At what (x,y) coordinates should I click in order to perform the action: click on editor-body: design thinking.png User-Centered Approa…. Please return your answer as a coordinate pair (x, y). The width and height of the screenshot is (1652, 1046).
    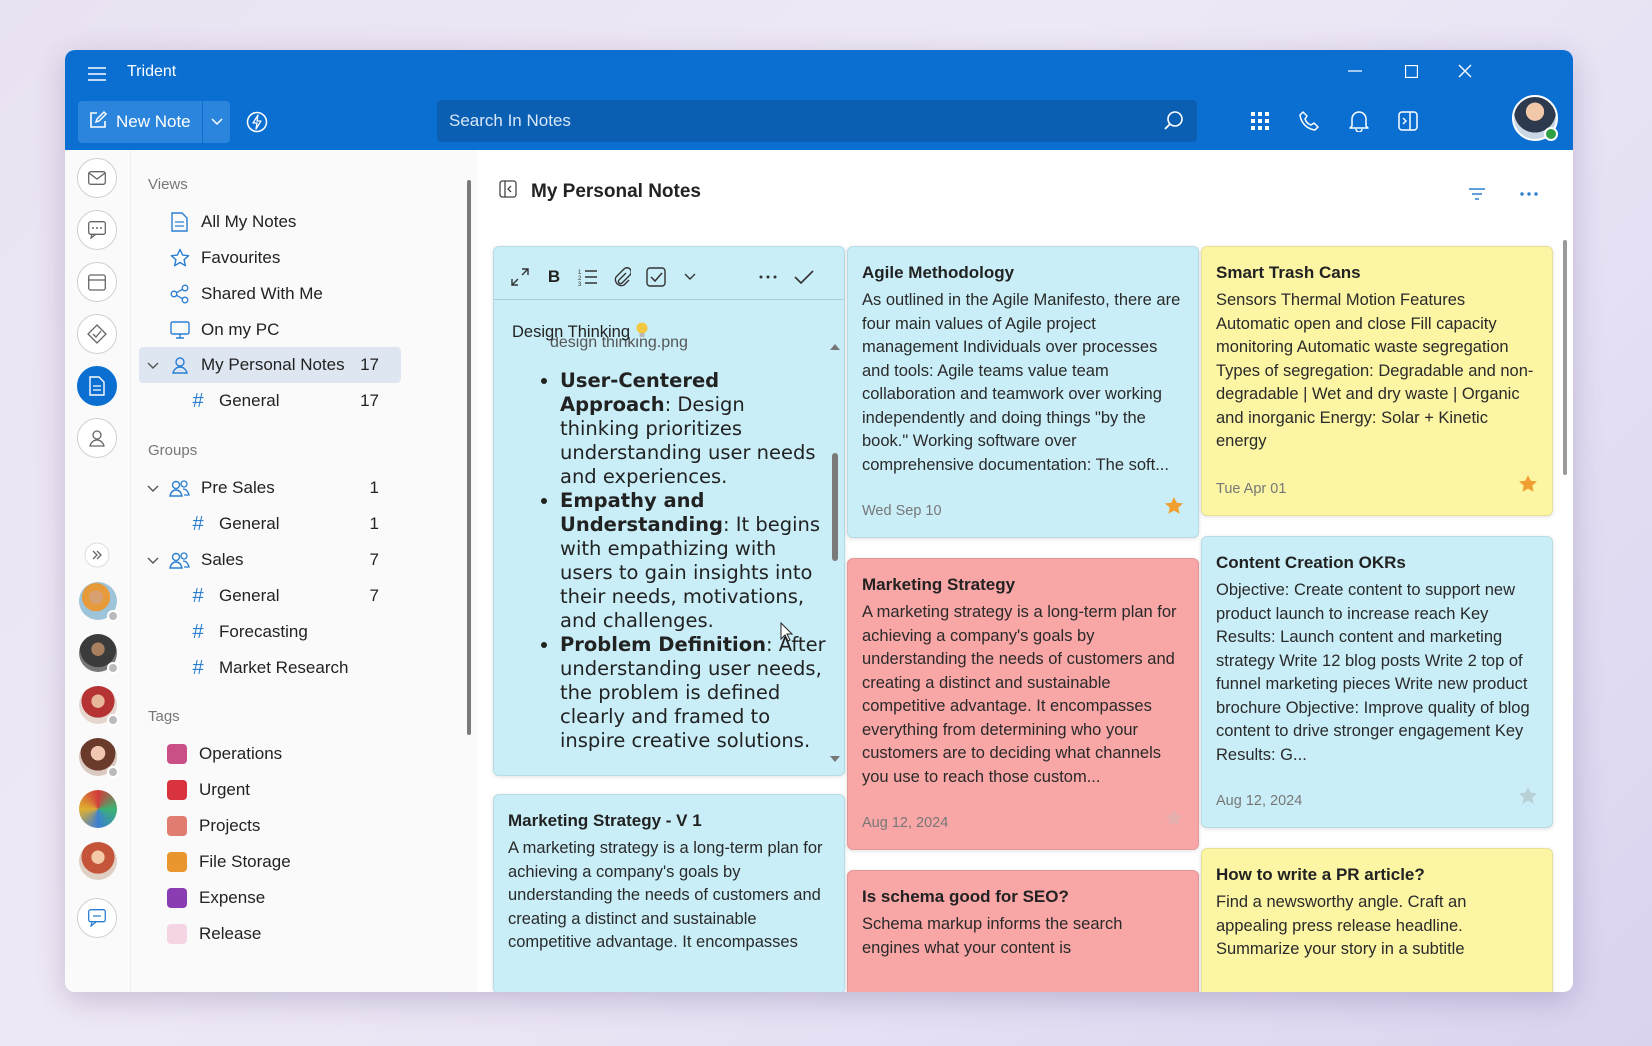
    Looking at the image, I should click on (671, 551).